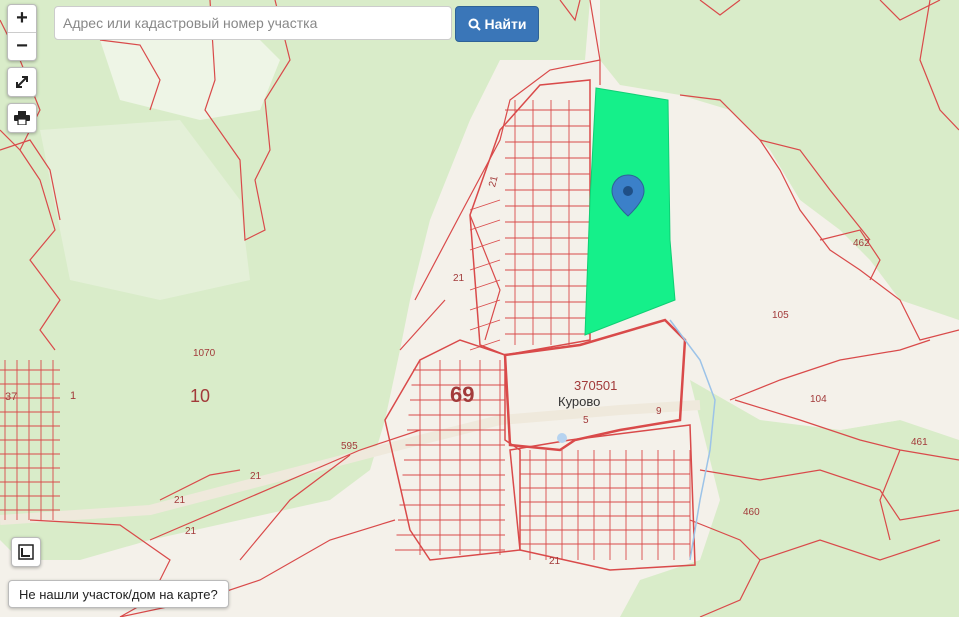 The width and height of the screenshot is (959, 617). Describe the element at coordinates (751, 512) in the screenshot. I see `parcel-460-label: 460` at that location.